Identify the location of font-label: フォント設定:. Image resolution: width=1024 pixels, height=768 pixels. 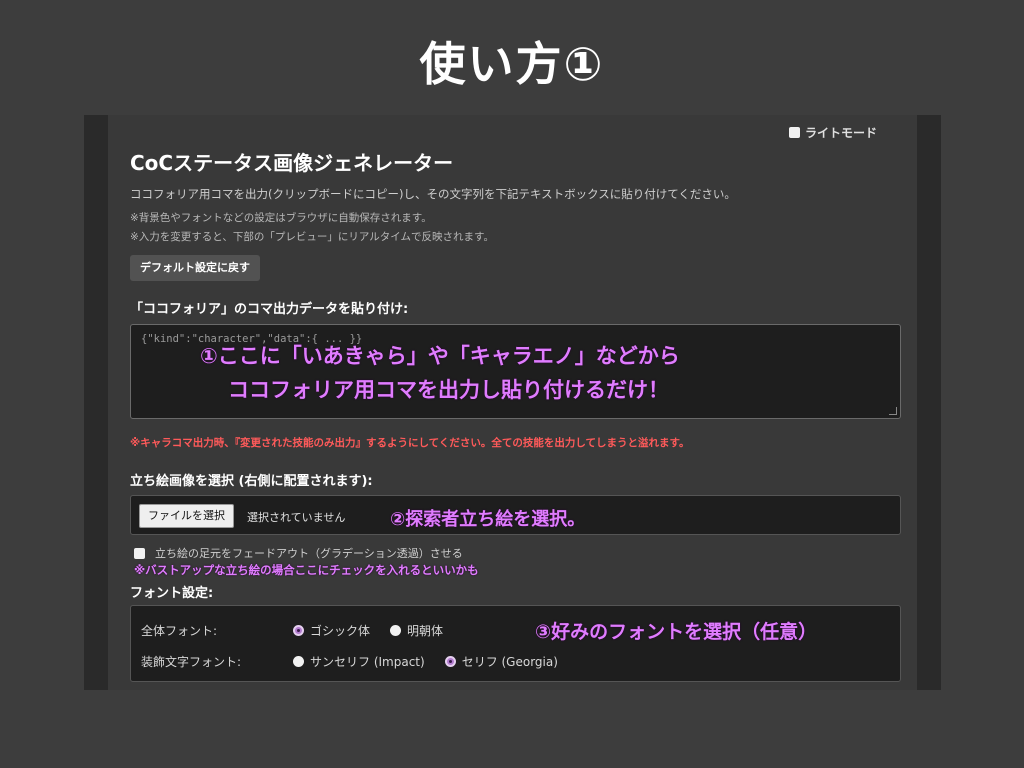
(172, 593).